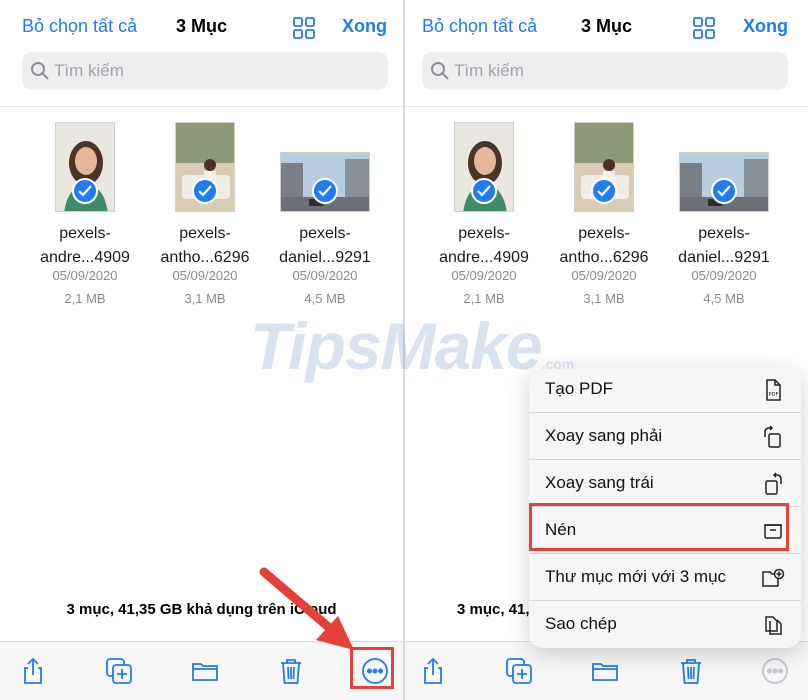 Image resolution: width=808 pixels, height=700 pixels. What do you see at coordinates (659, 527) in the screenshot?
I see `compress-item-highlight` at bounding box center [659, 527].